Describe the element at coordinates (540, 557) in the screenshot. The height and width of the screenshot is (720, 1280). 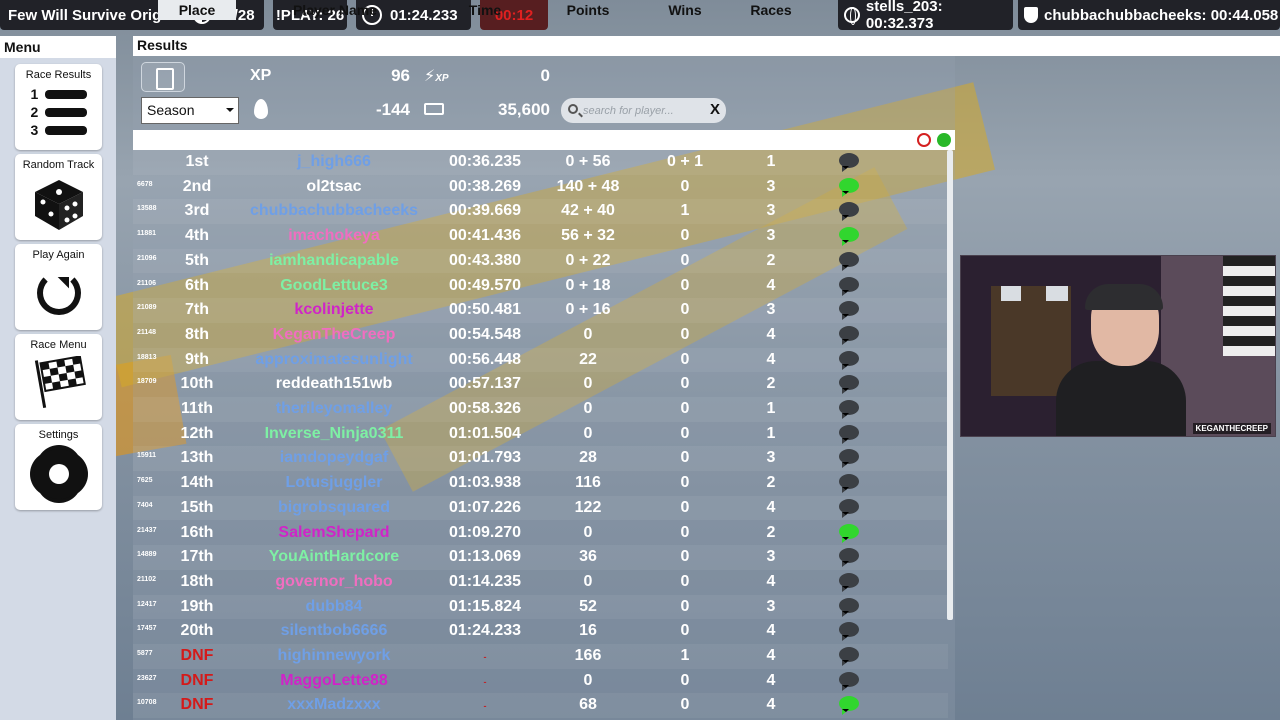
I see `table-row: 14889 17th YouAintHardcore 01:13.069 36 0 3` at that location.